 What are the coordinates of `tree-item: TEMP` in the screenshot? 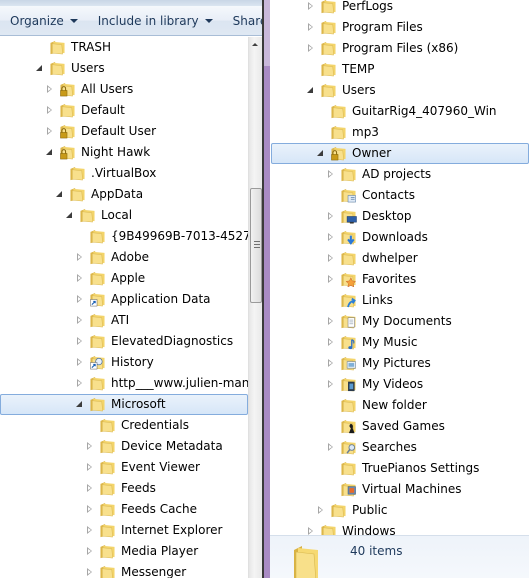 It's located at (399, 69).